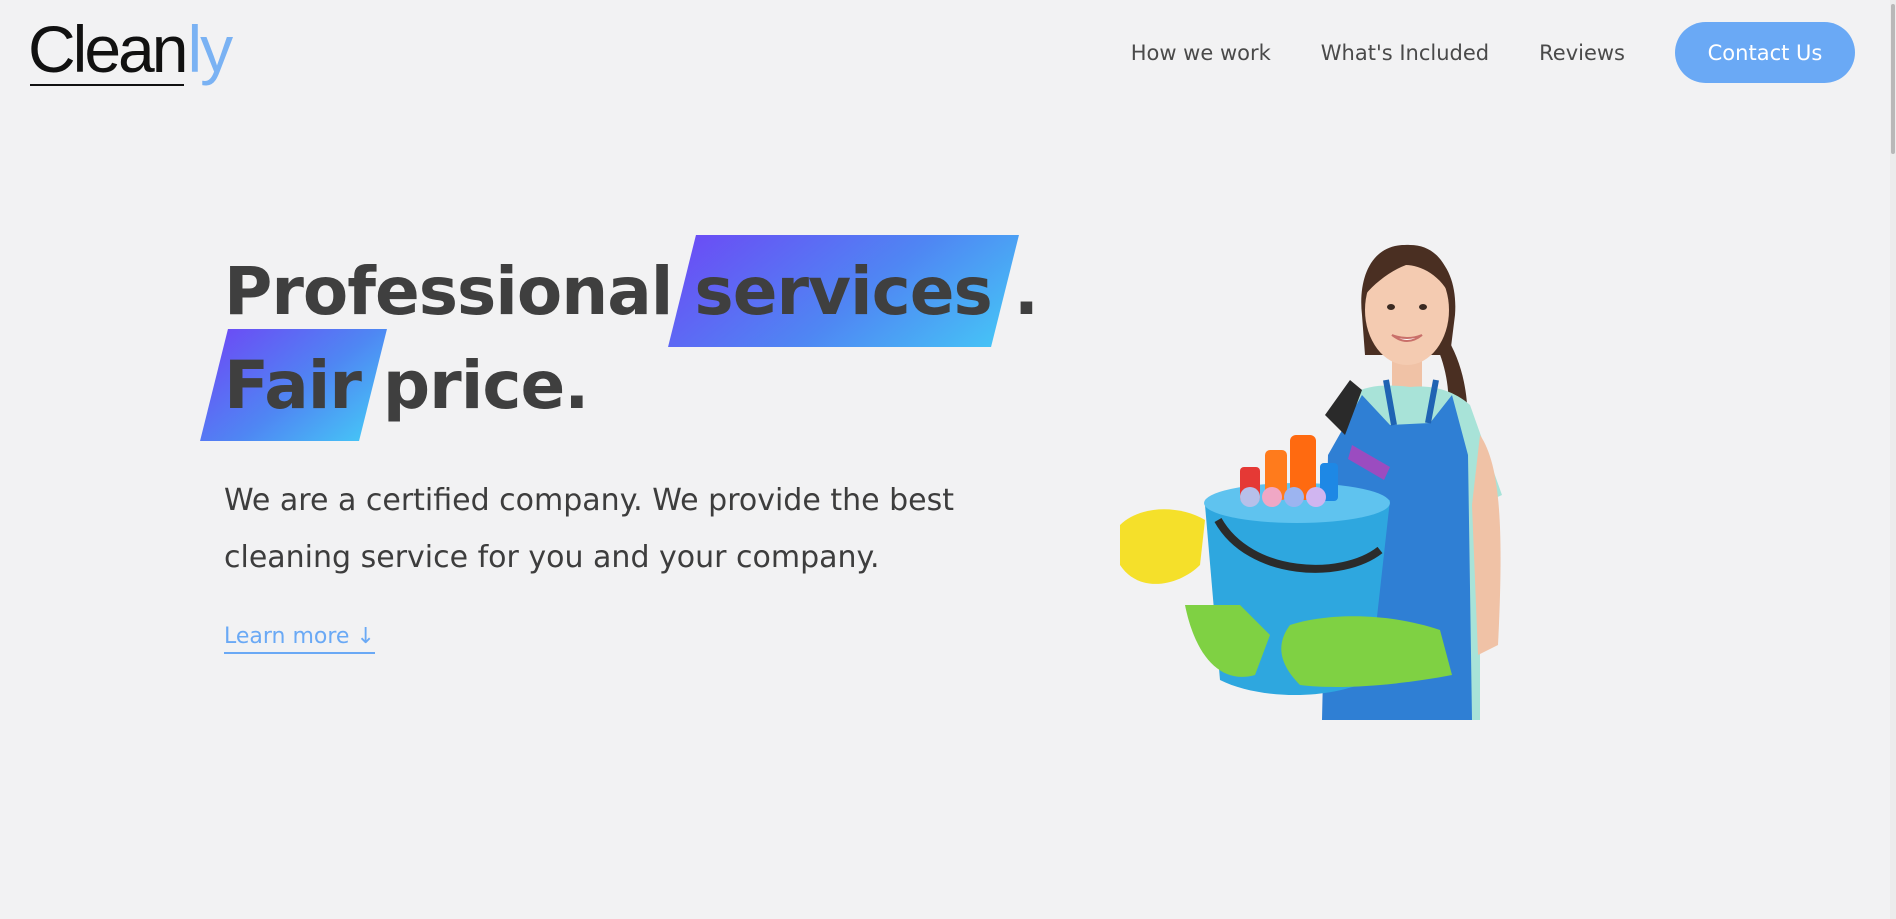 The image size is (1896, 919). What do you see at coordinates (1893, 79) in the screenshot?
I see `scrollbar-thumb` at bounding box center [1893, 79].